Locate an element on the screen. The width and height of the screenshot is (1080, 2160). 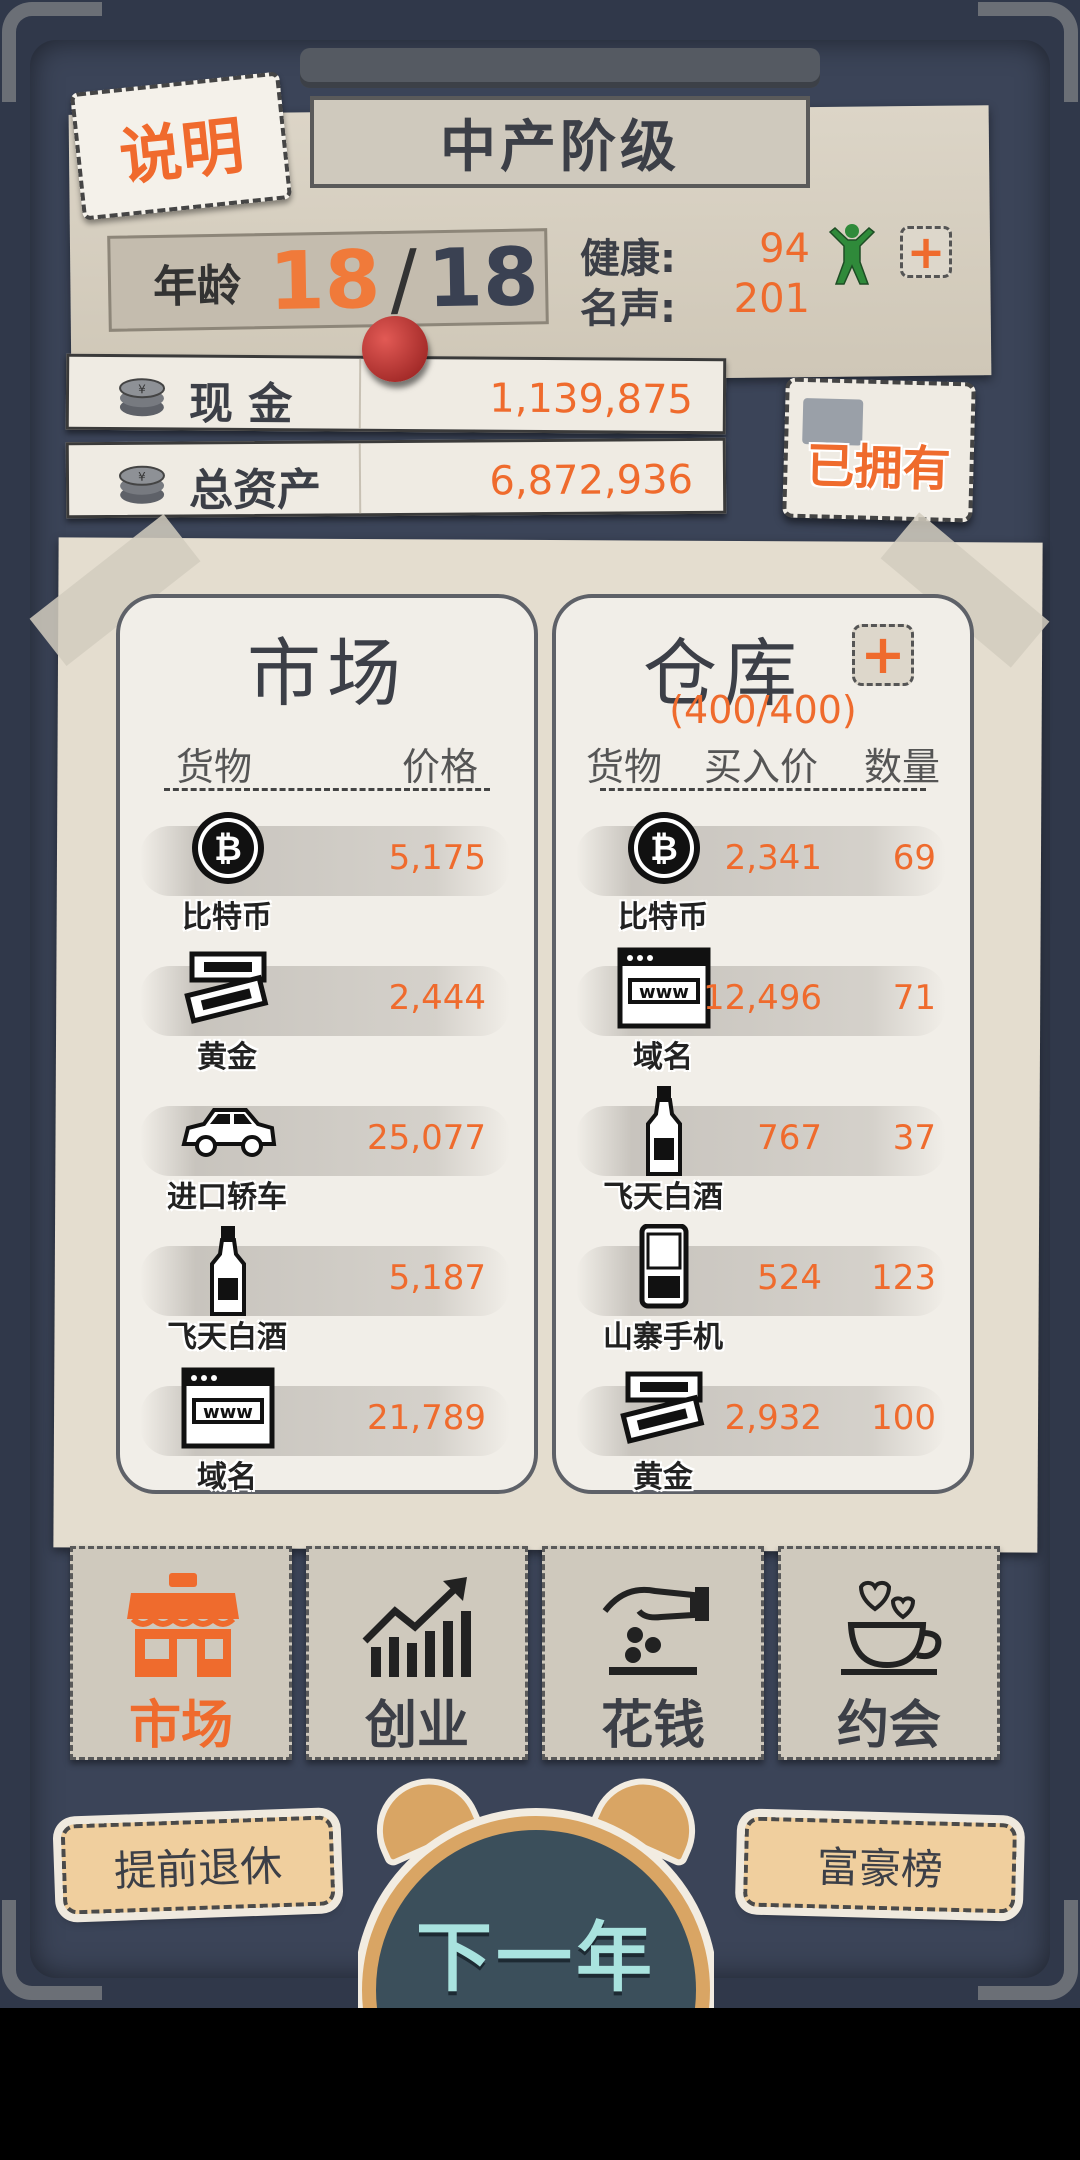
storage-row: 飞天白酒 767 37 is located at coordinates (763, 1146).